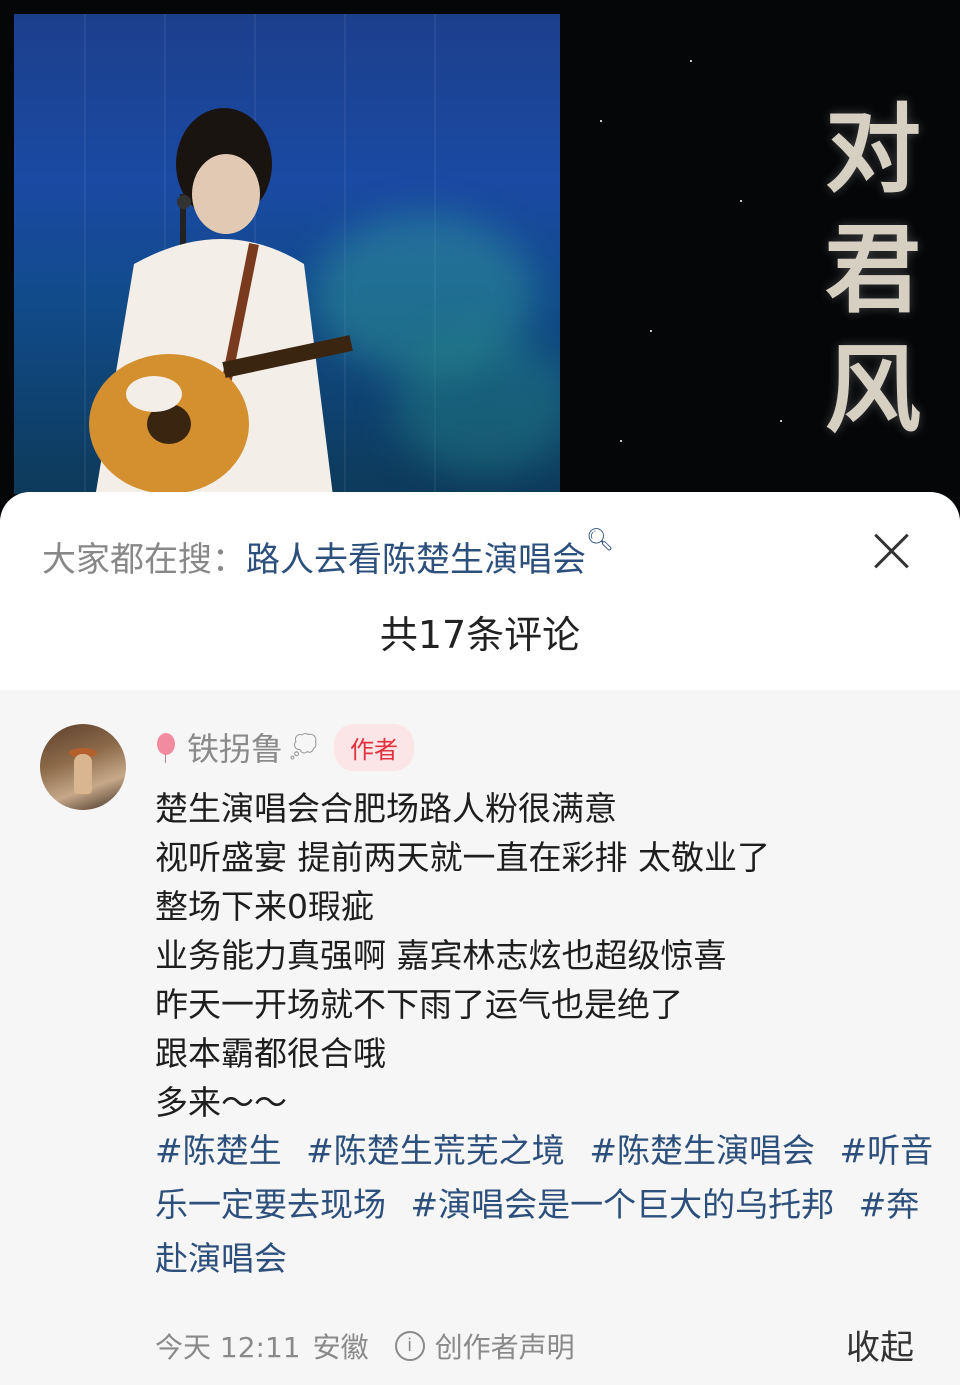  I want to click on hashtag-link: #陈楚生演唱会, so click(702, 1150).